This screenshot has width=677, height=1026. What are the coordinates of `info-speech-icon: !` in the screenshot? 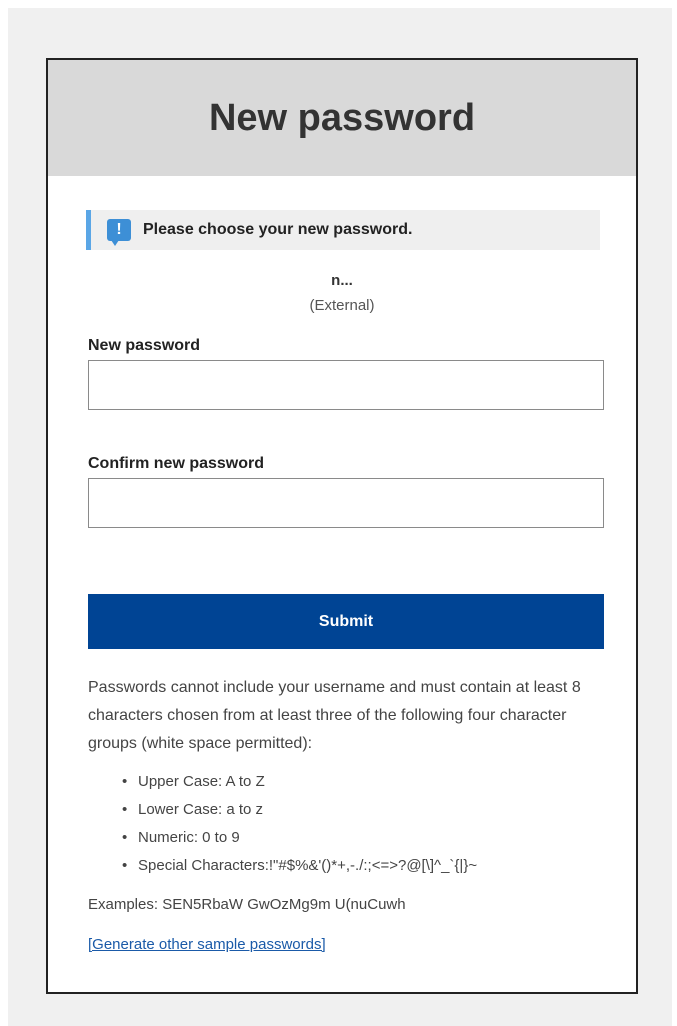 It's located at (119, 232).